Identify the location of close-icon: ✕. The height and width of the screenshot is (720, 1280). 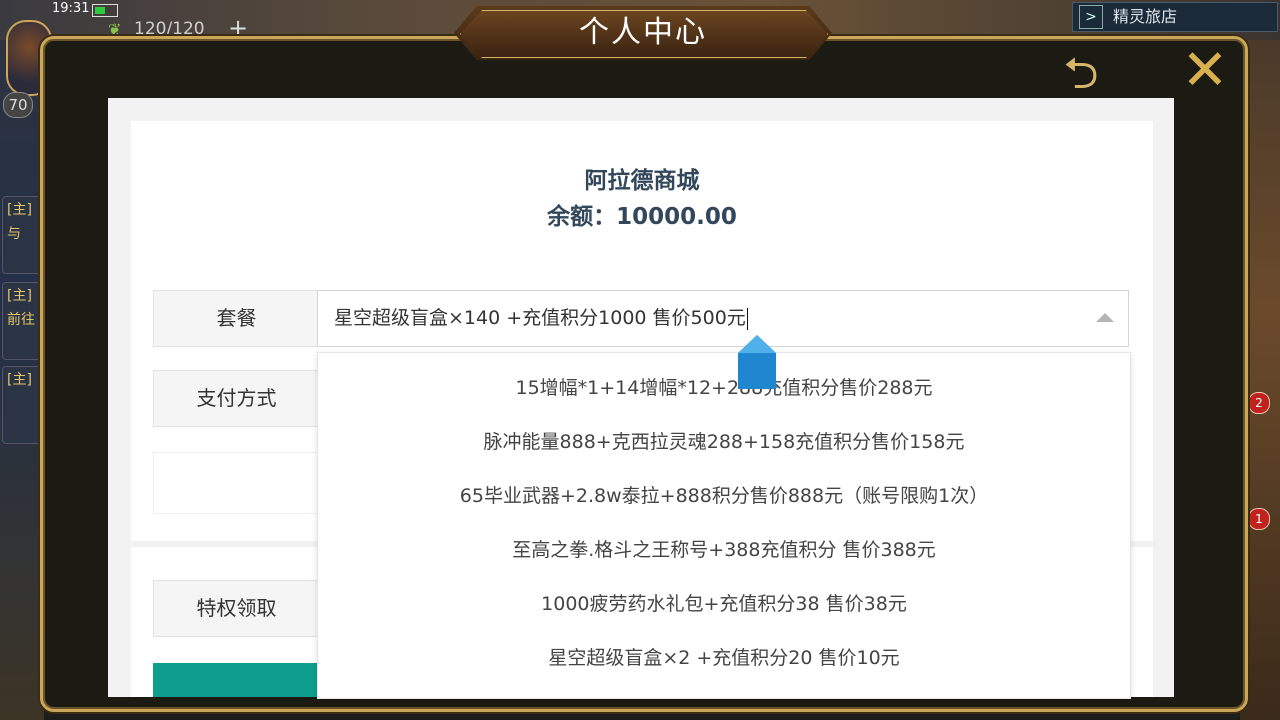
(1205, 71).